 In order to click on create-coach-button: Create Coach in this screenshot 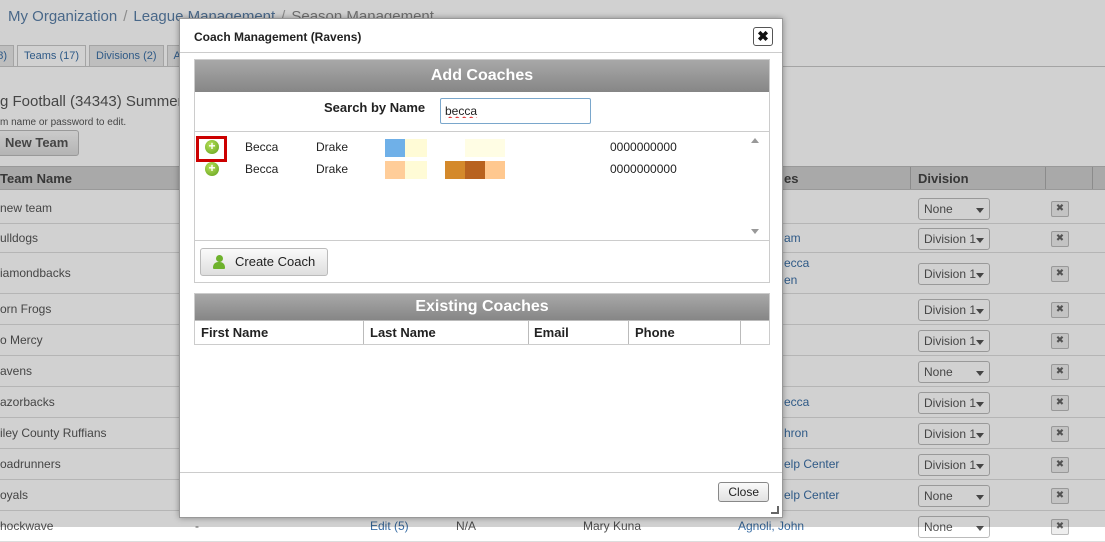, I will do `click(264, 262)`.